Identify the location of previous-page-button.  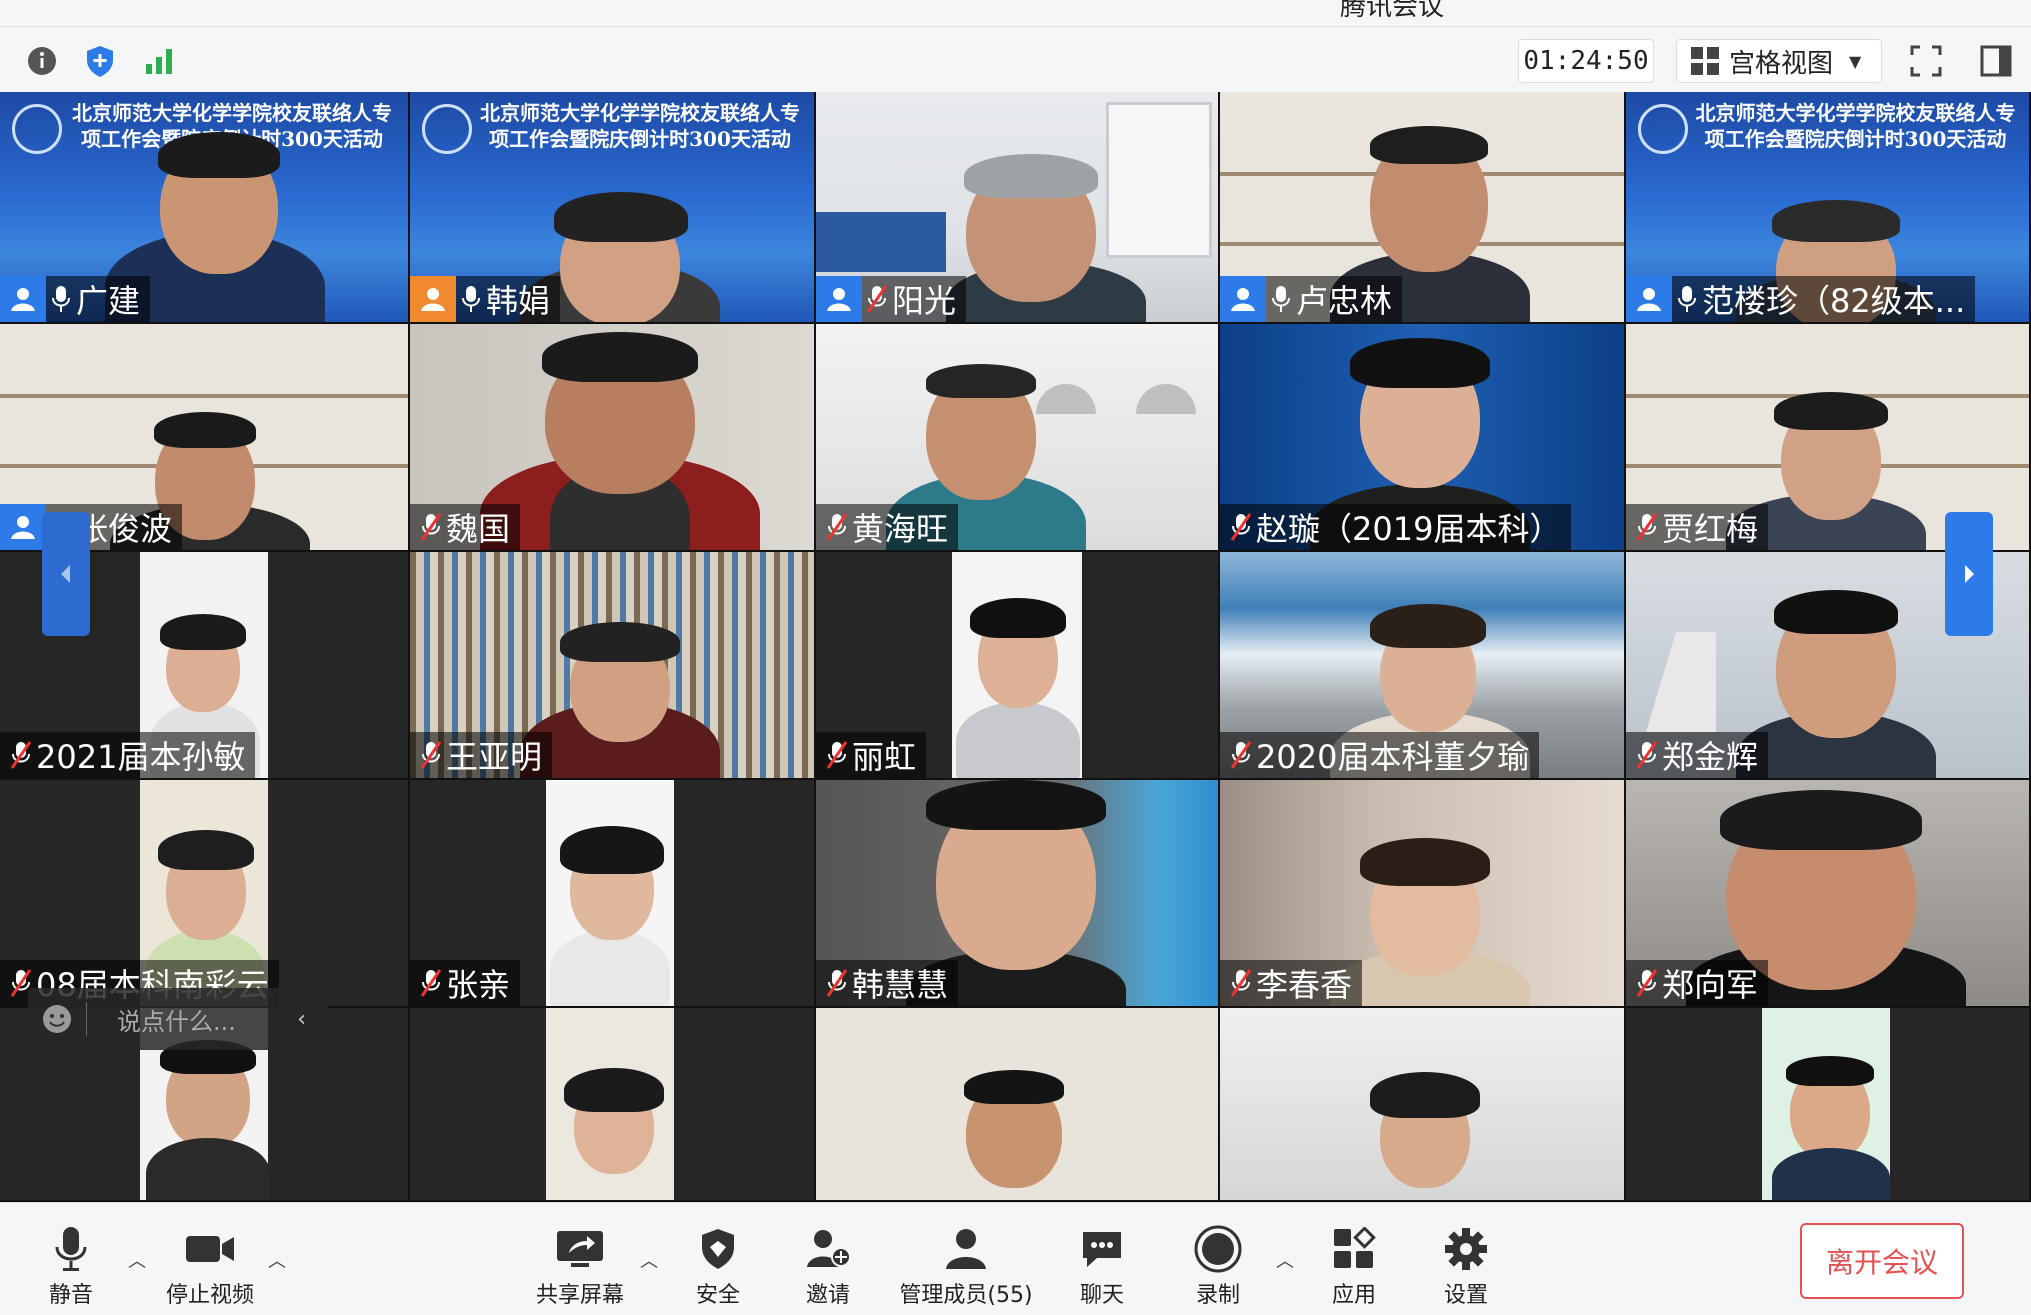
(66, 574).